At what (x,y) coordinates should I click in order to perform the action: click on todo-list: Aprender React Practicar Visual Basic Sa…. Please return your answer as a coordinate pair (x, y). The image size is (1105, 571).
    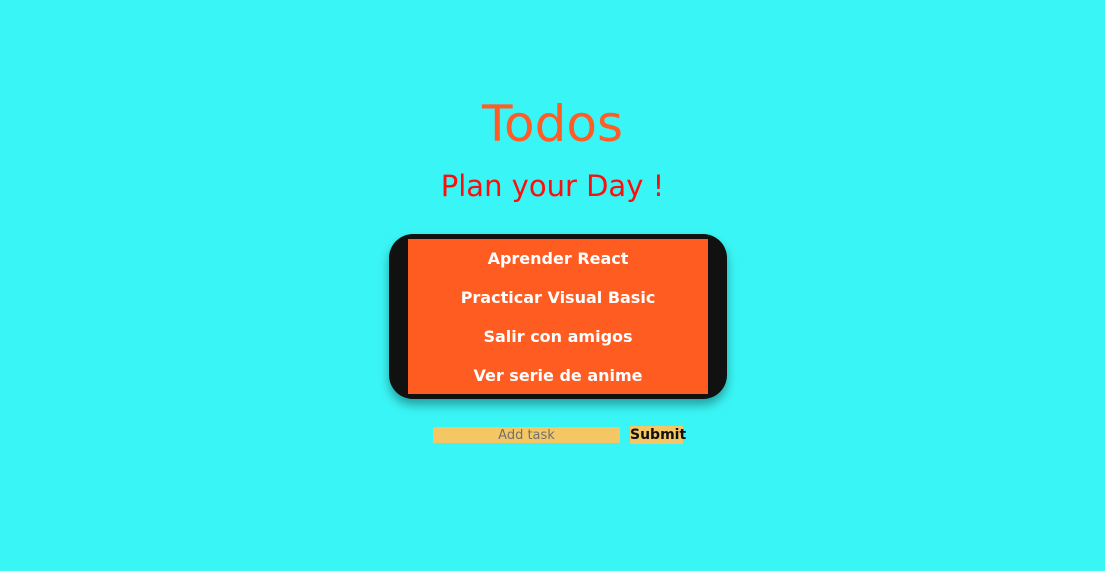
    Looking at the image, I should click on (558, 316).